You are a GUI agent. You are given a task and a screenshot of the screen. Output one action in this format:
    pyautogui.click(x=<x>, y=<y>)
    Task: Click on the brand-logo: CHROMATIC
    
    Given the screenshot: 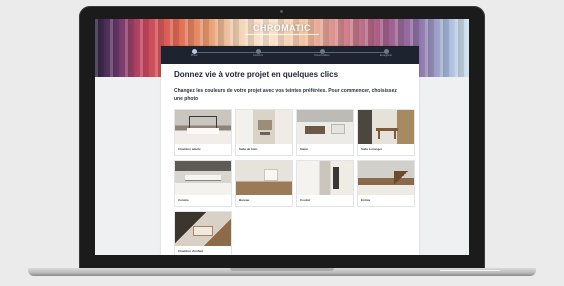 What is the action you would take?
    pyautogui.click(x=282, y=28)
    